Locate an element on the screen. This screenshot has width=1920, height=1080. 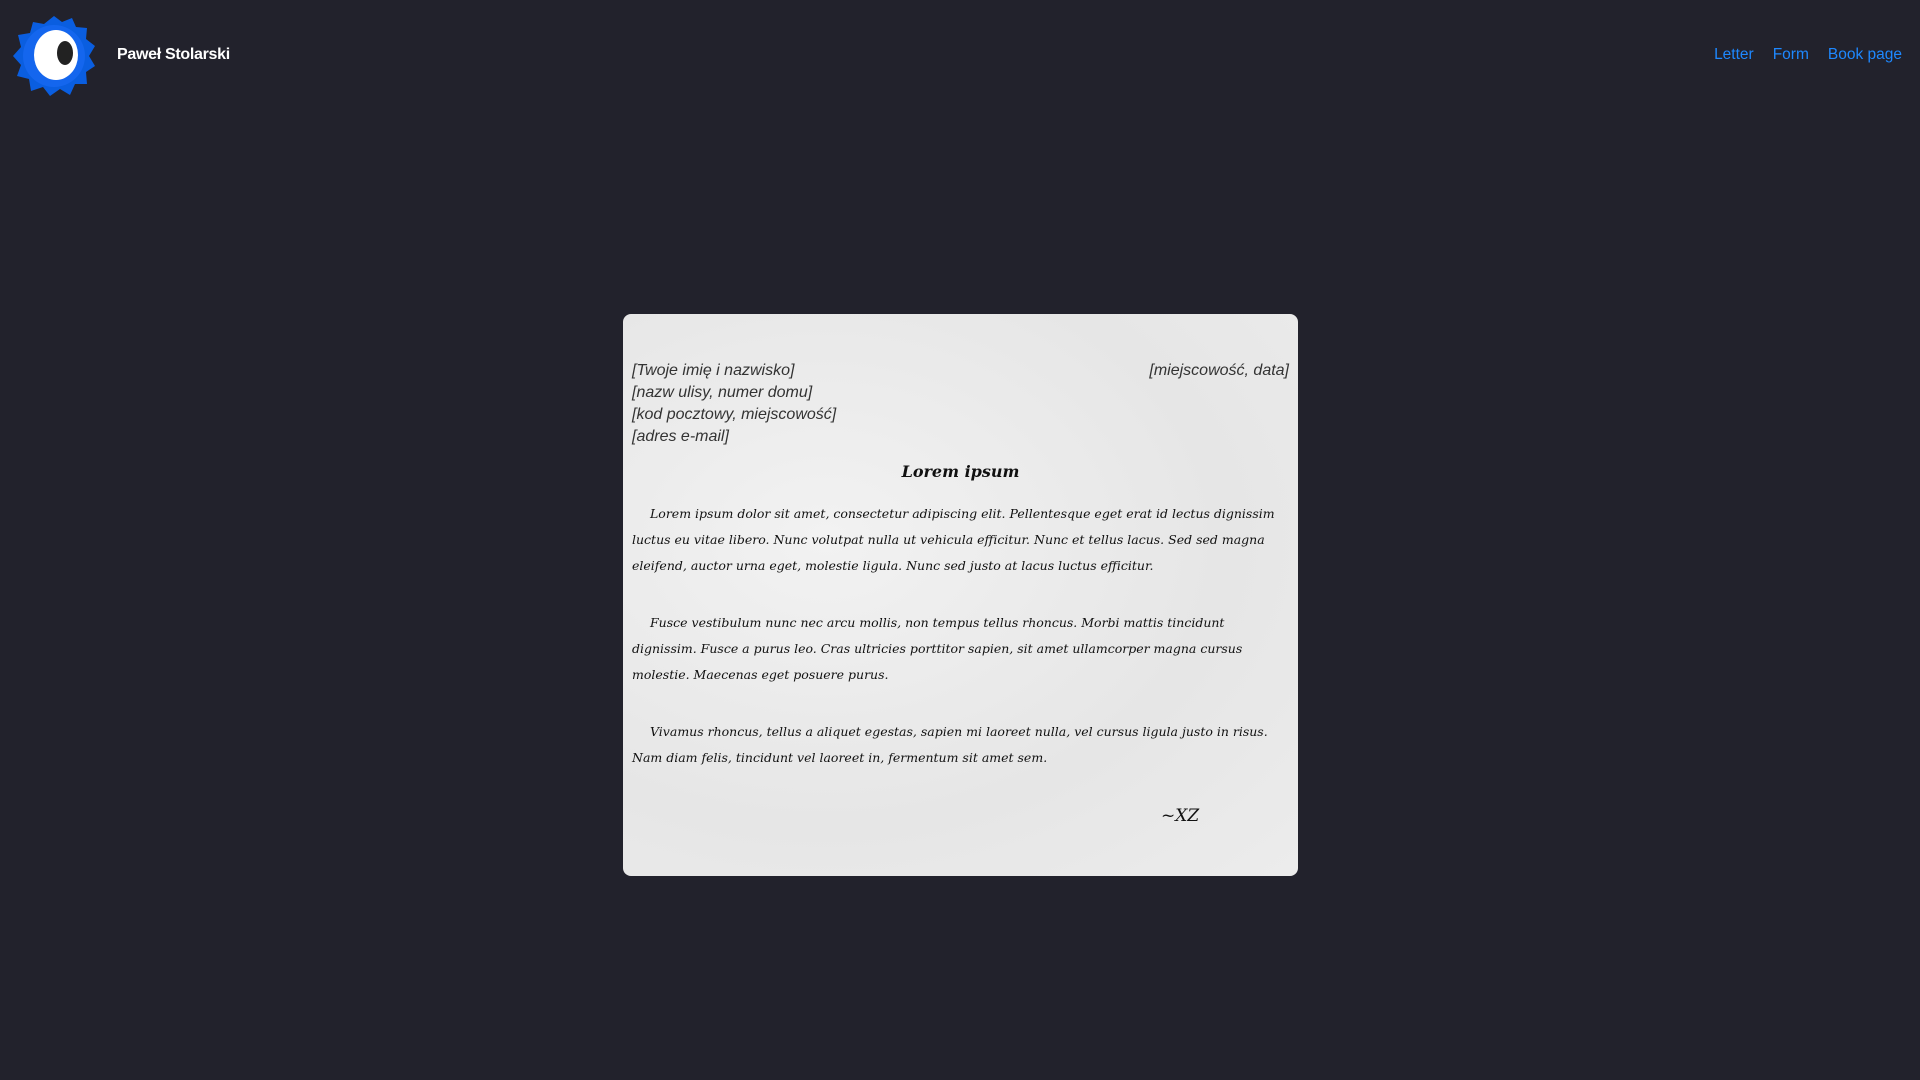
sender-street: [nazw ulisy, numer domu] is located at coordinates (722, 392).